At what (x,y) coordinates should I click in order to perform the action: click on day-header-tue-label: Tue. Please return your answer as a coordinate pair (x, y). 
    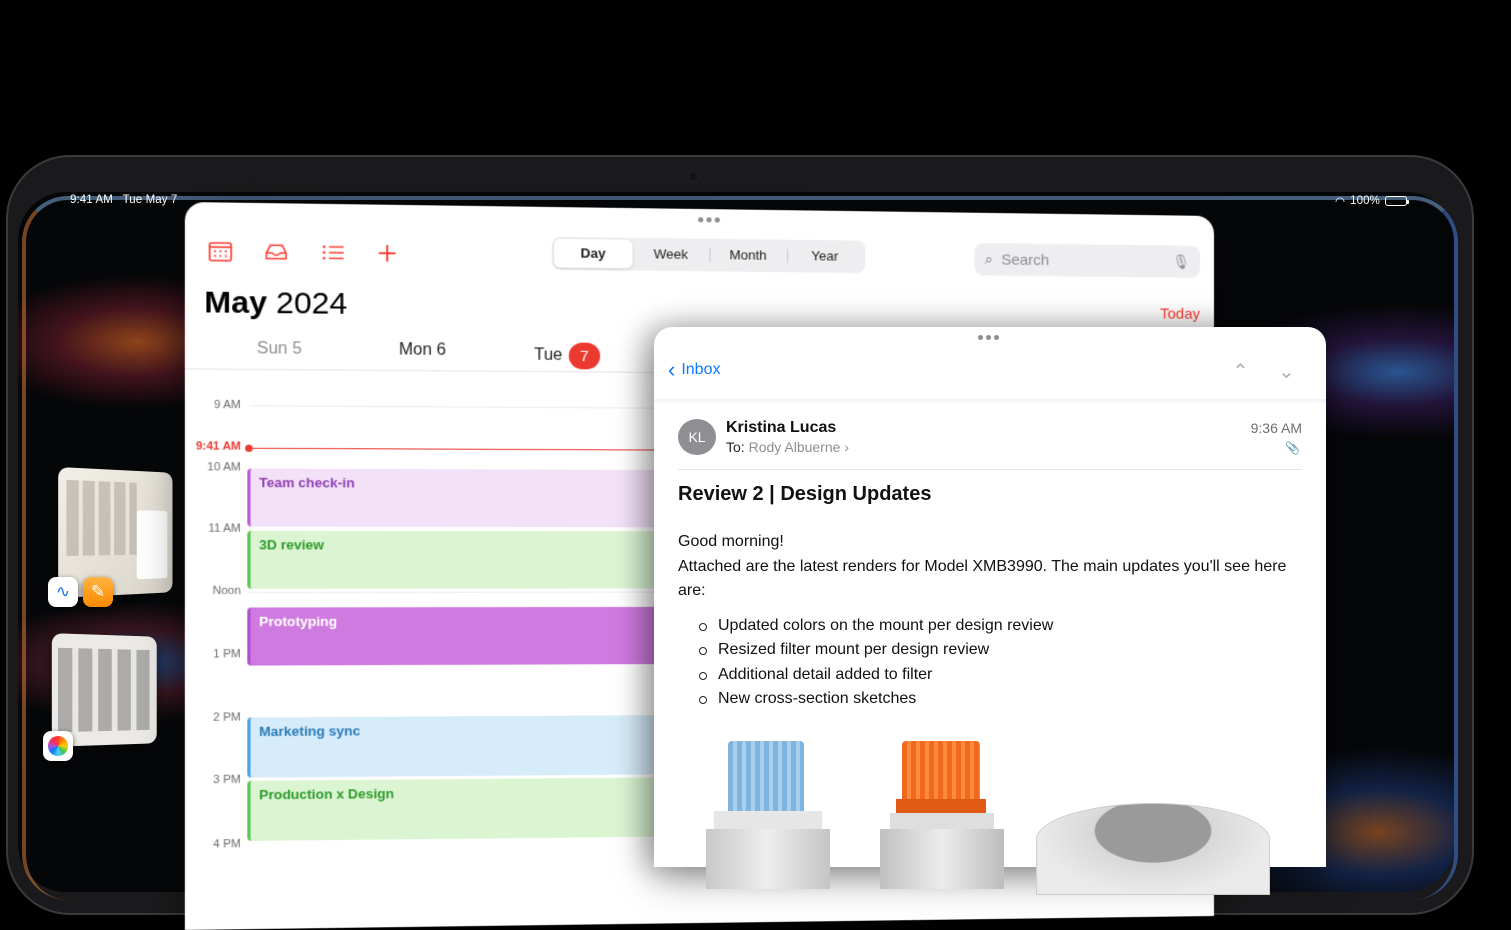
    Looking at the image, I should click on (548, 355).